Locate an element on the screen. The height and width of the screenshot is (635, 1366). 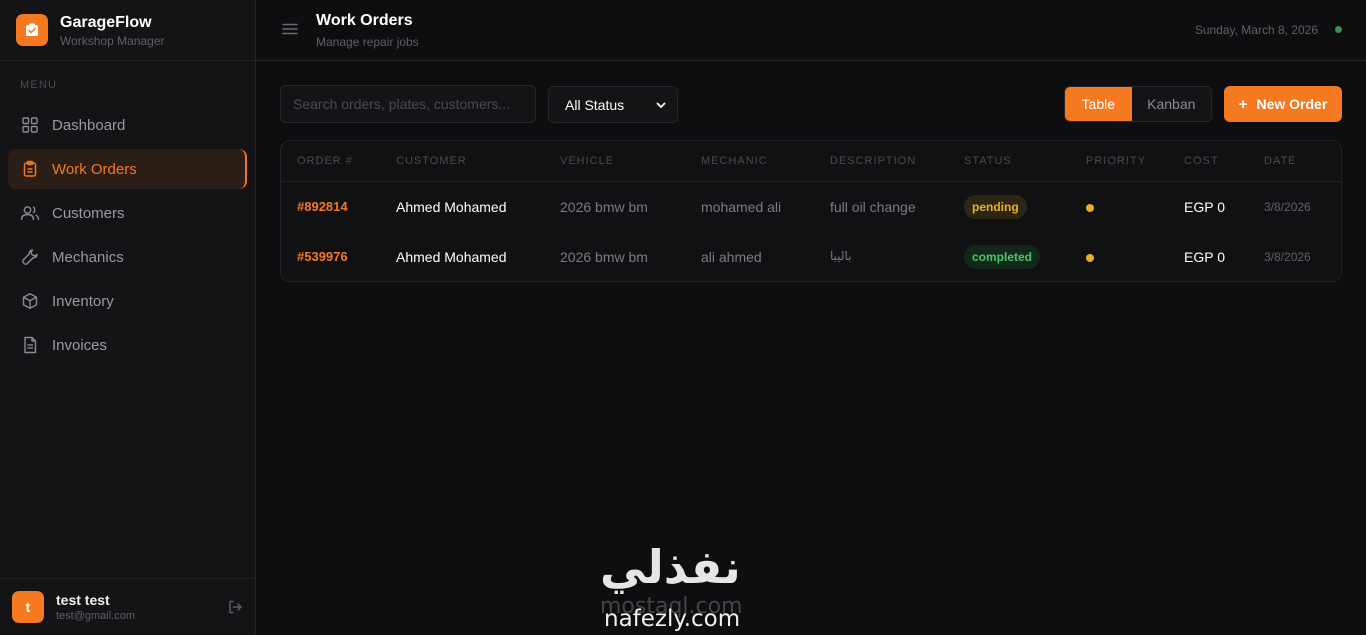
box-icon is located at coordinates (30, 301).